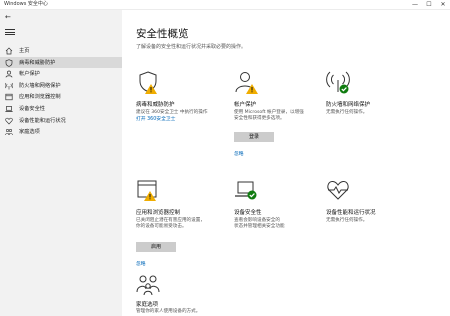  Describe the element at coordinates (168, 311) in the screenshot. I see `card-description: 管理你的家人使用设备的方式。` at that location.